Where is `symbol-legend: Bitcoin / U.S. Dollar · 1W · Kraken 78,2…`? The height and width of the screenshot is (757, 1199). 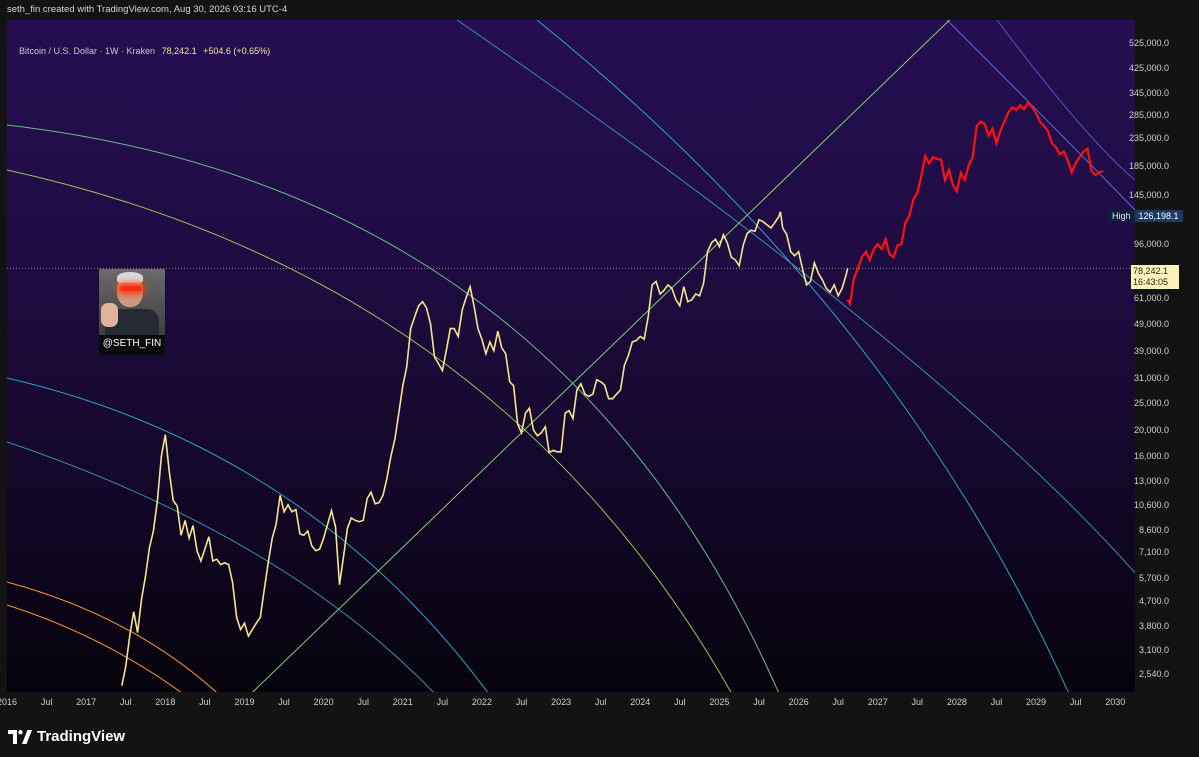 symbol-legend: Bitcoin / U.S. Dollar · 1W · Kraken 78,2… is located at coordinates (144, 51).